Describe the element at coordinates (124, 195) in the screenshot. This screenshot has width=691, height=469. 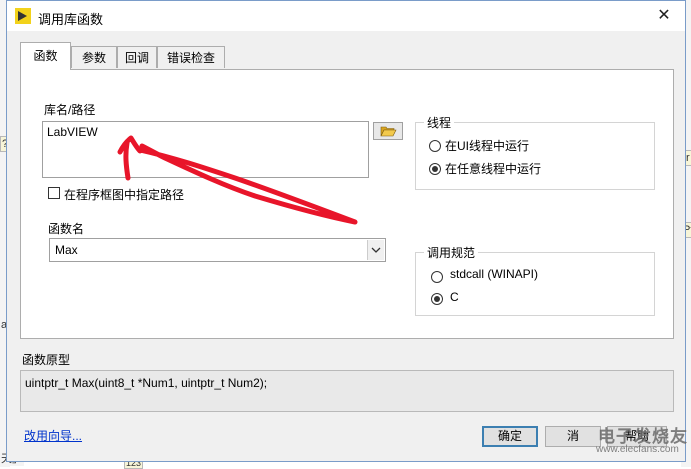
I see `specify-path-label: 在程序框图中指定路径` at that location.